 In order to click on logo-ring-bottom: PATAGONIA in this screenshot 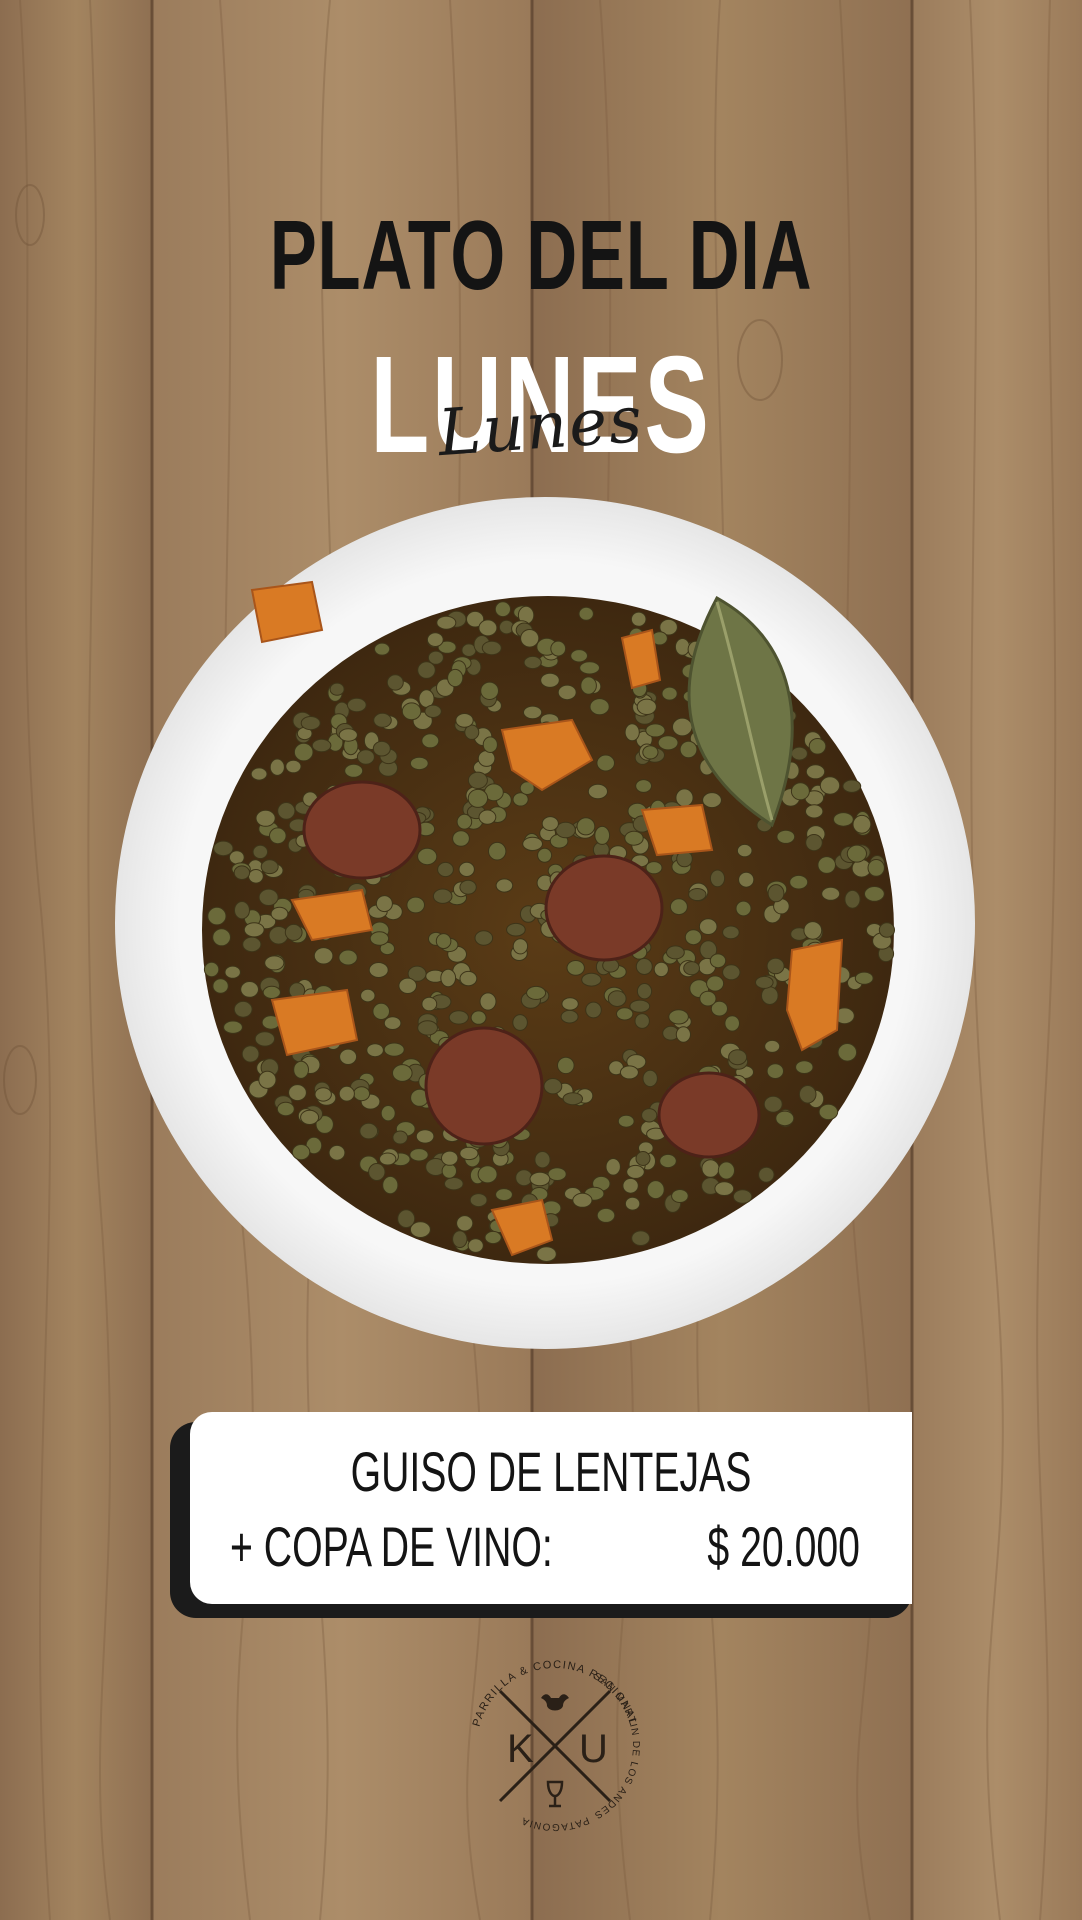, I will do `click(554, 1823)`.